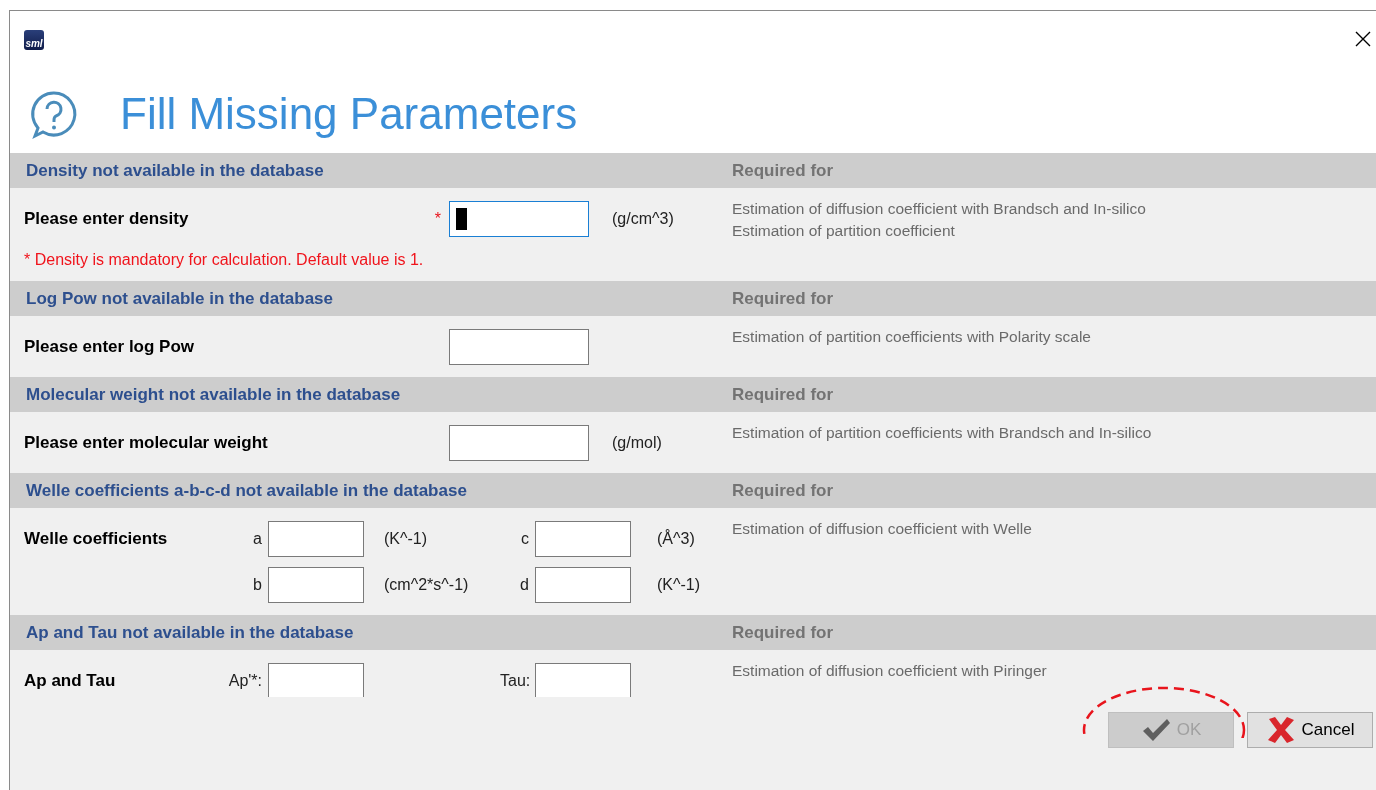  Describe the element at coordinates (890, 671) in the screenshot. I see `requirement-text: Estimation of diffusion coefficient with Piringer` at that location.